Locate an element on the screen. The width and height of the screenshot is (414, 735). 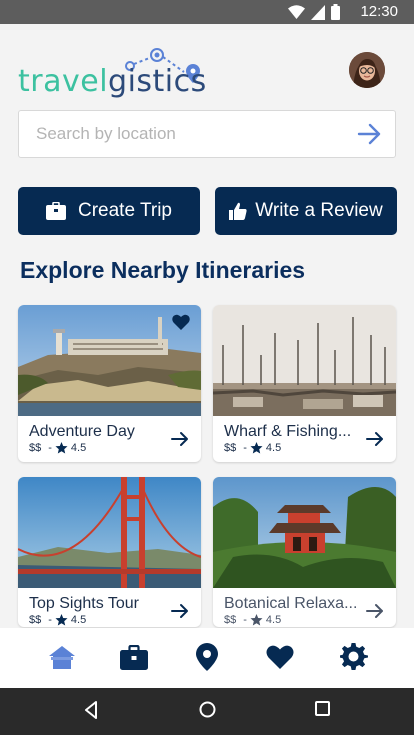
system-nav-bar is located at coordinates (207, 711).